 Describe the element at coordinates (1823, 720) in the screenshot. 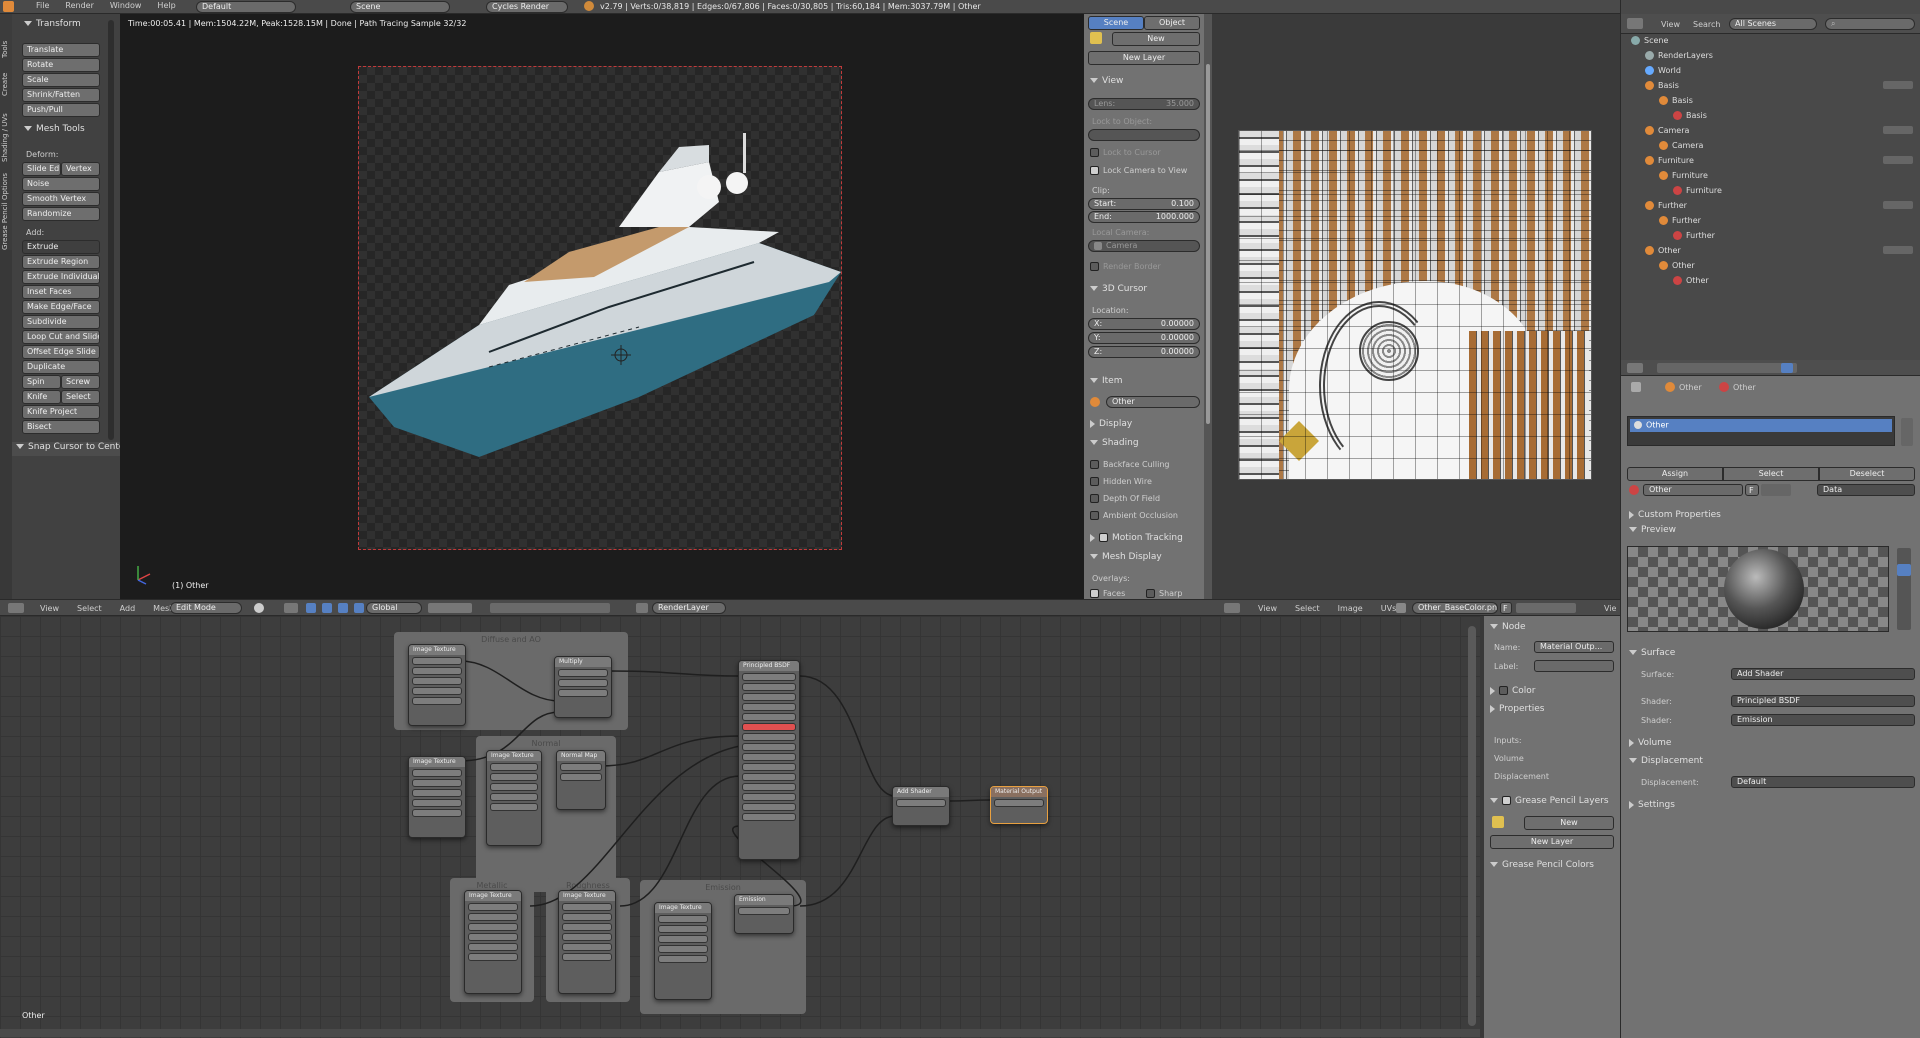

I see `shader-2-select: Emission` at that location.